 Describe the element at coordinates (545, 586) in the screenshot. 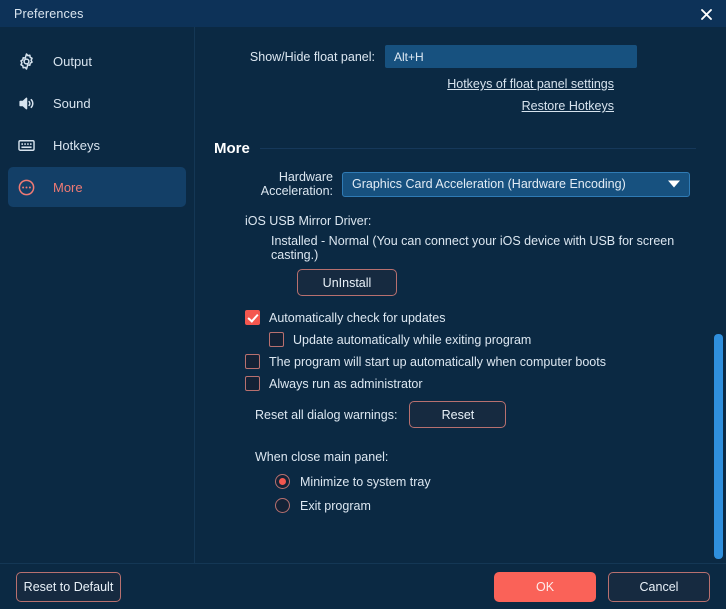

I see `ok-button: OK` at that location.